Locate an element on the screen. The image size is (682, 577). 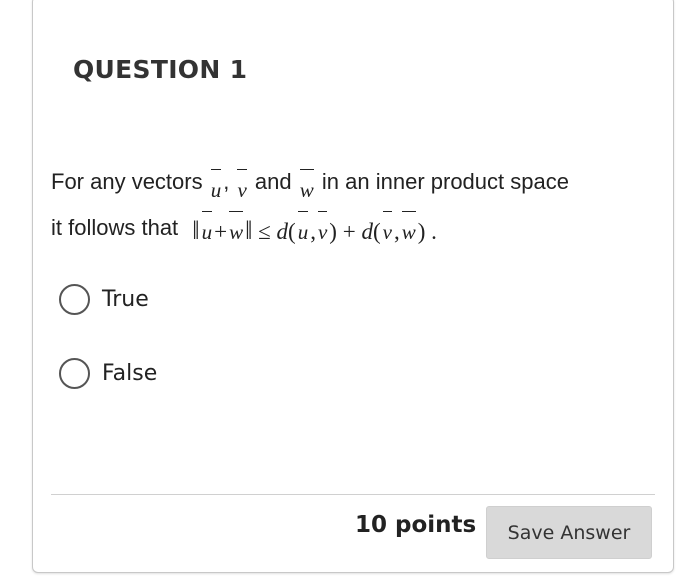
footer-divider is located at coordinates (353, 494).